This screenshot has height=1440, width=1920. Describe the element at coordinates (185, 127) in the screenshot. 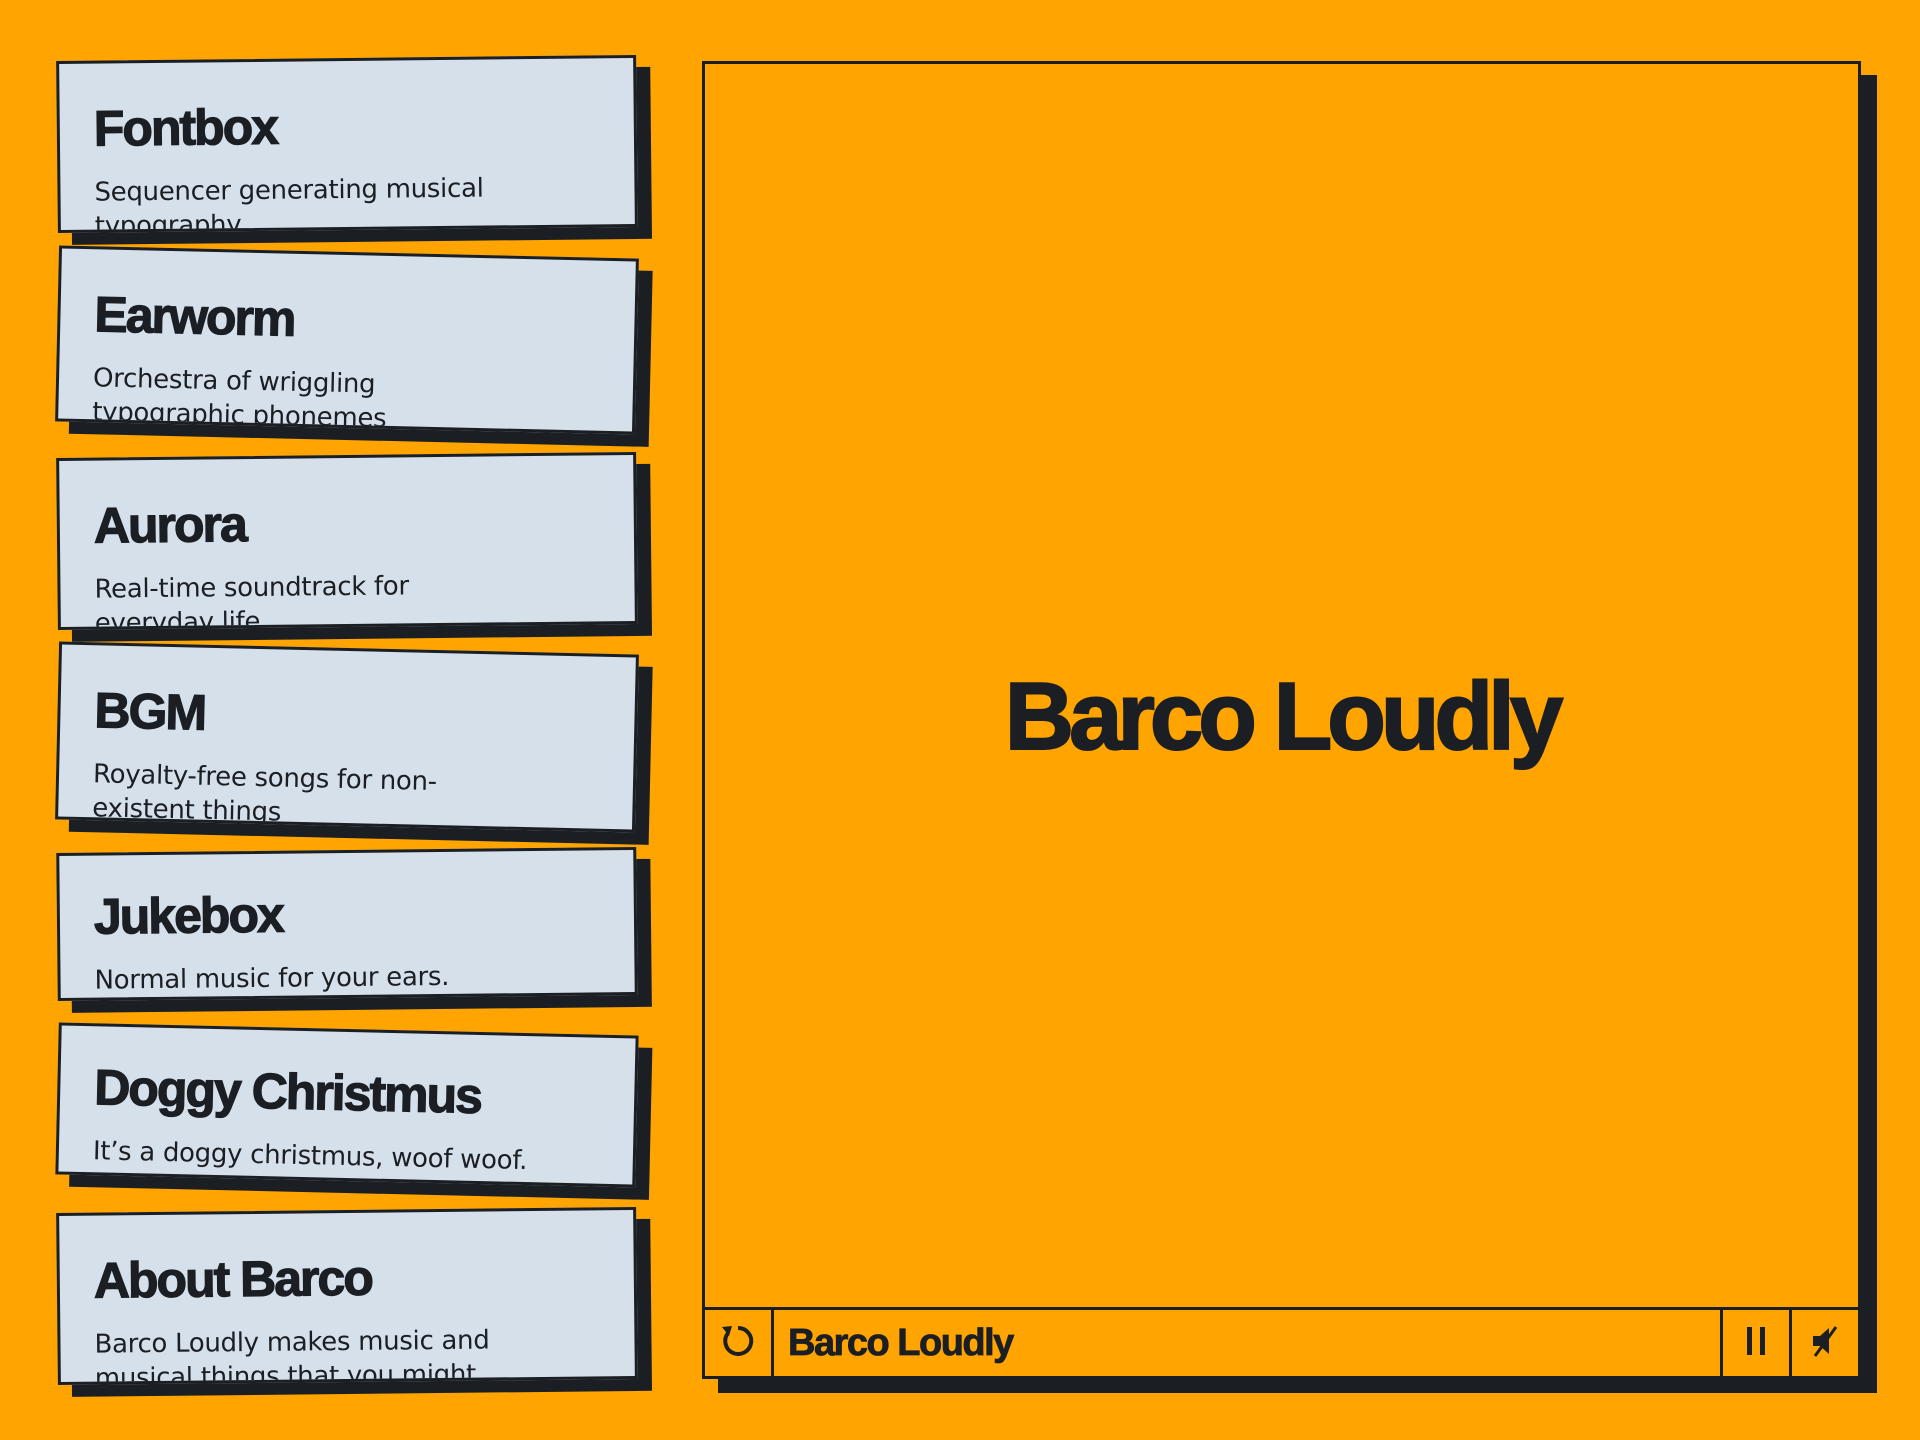

I see `card-title: Fontbox` at that location.